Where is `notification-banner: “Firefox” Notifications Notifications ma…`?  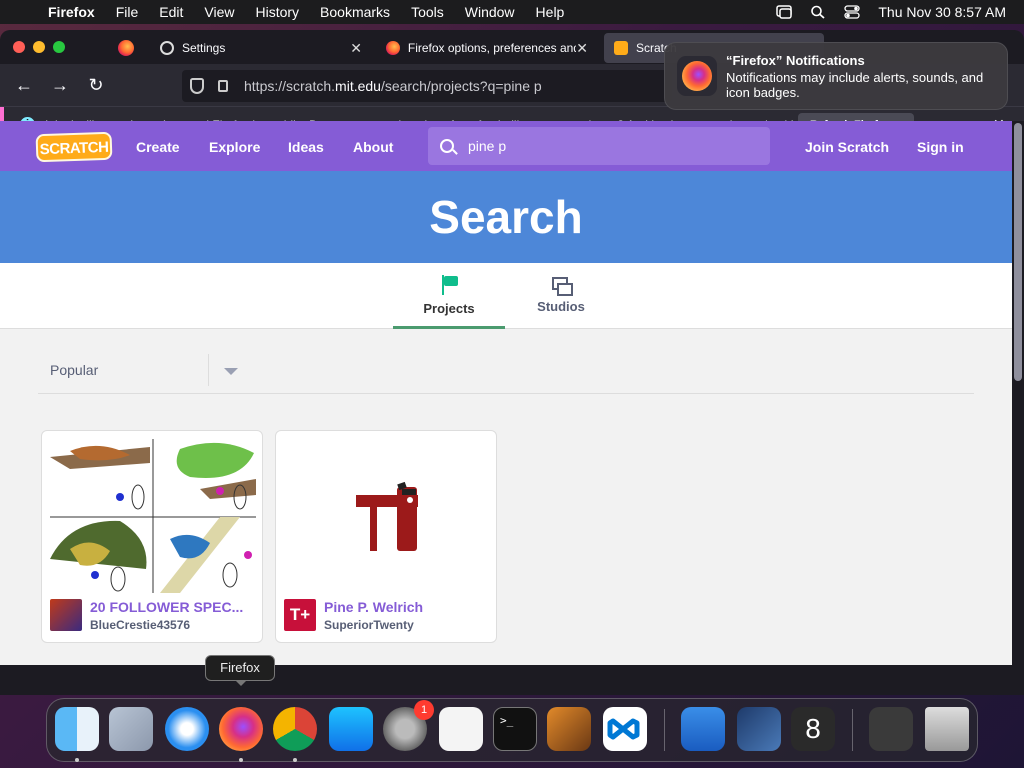 notification-banner: “Firefox” Notifications Notifications ma… is located at coordinates (836, 76).